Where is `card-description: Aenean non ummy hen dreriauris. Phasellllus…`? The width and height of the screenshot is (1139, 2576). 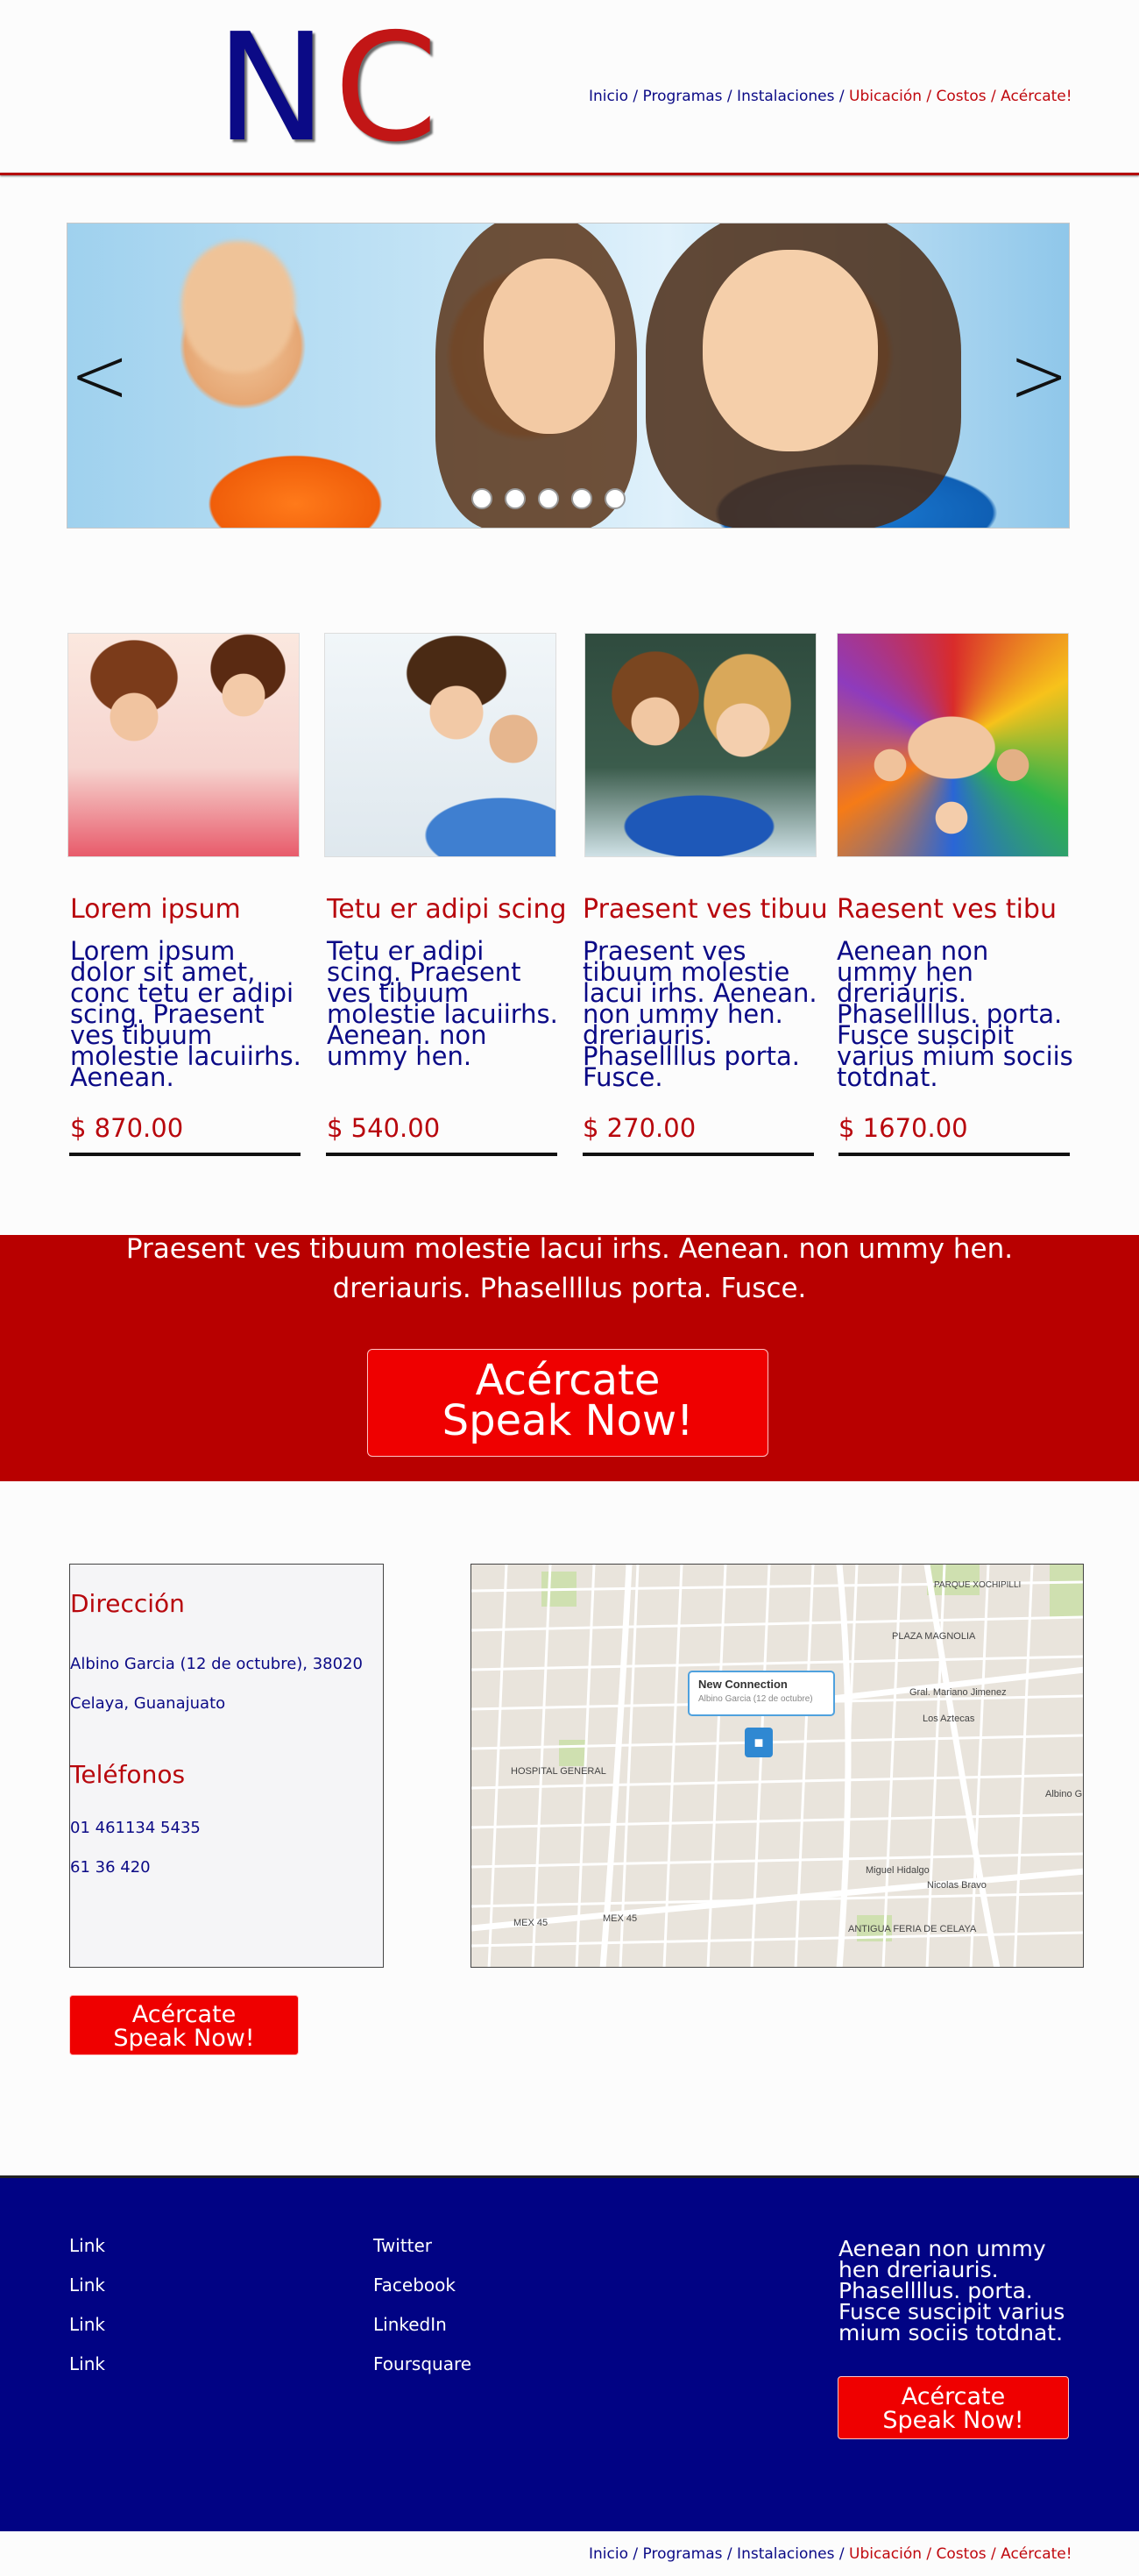
card-description: Aenean non ummy hen dreriauris. Phasellllus… is located at coordinates (955, 1014).